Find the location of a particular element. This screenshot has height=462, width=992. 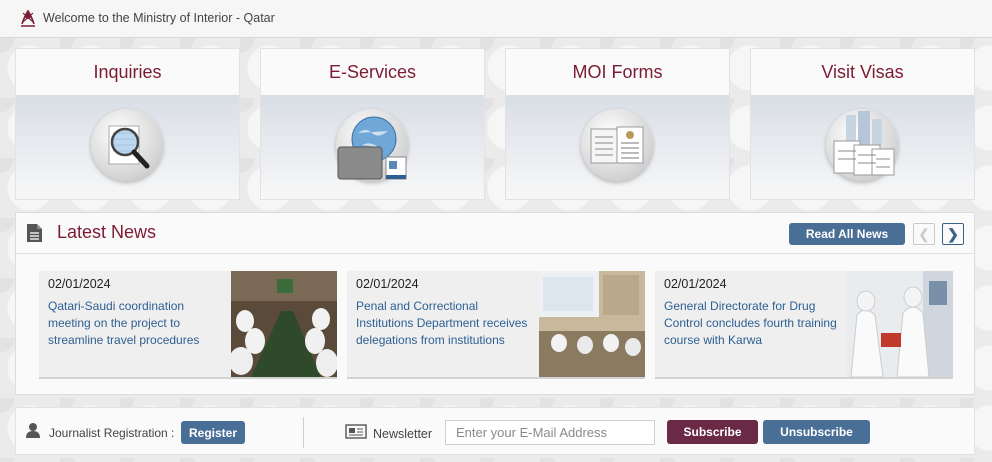

read-all-news-button: Read All News is located at coordinates (847, 234).